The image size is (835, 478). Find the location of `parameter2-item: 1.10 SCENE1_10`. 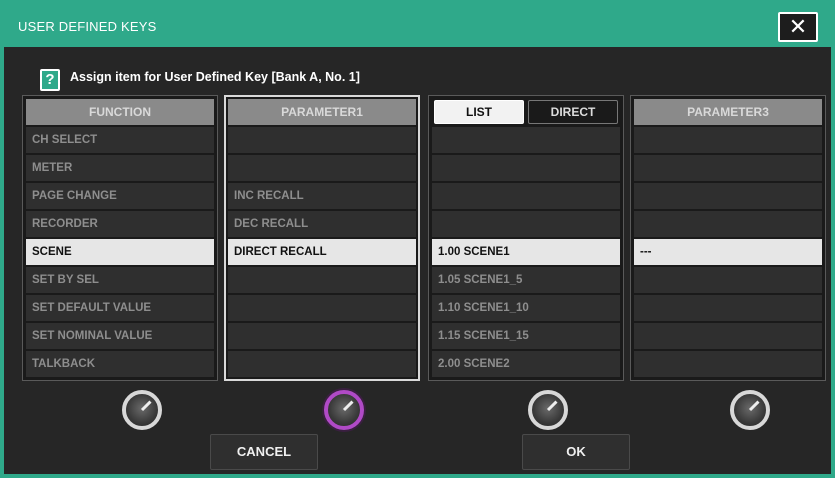

parameter2-item: 1.10 SCENE1_10 is located at coordinates (526, 308).